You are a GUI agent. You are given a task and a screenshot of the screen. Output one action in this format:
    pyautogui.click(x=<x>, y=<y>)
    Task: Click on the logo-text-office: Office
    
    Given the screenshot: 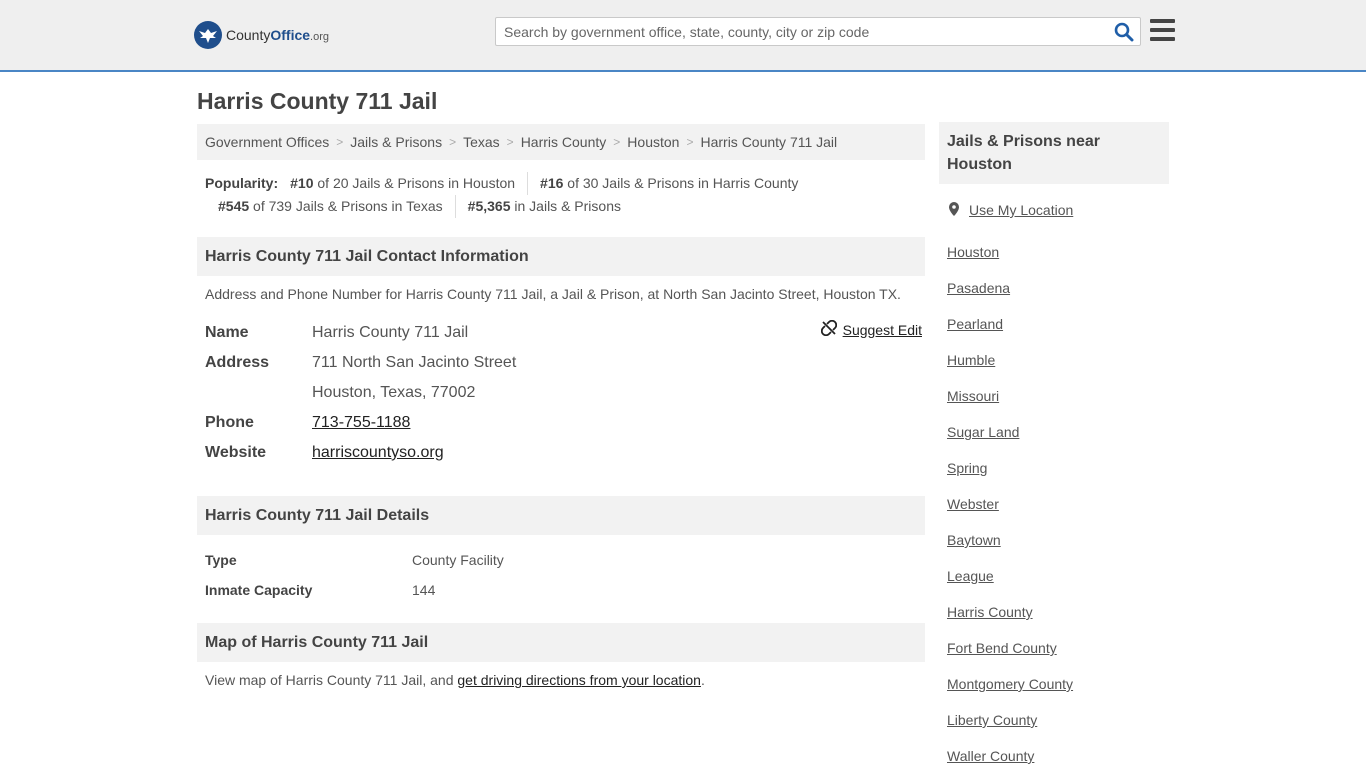 What is the action you would take?
    pyautogui.click(x=290, y=35)
    